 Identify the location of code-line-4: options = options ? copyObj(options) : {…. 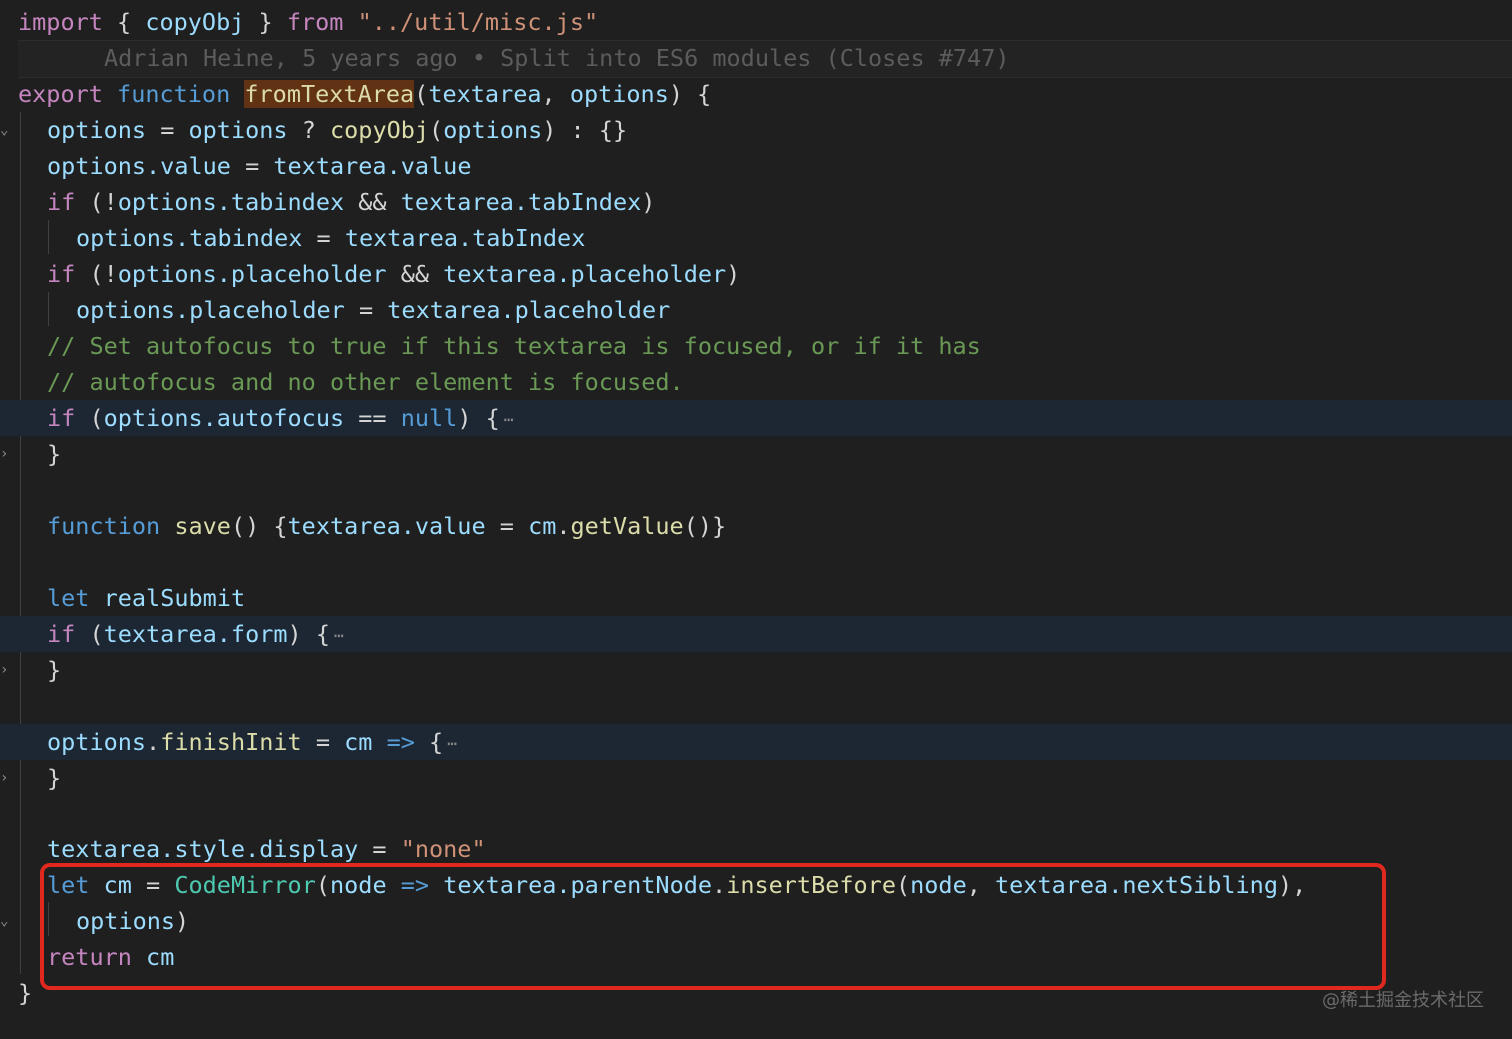
(756, 130).